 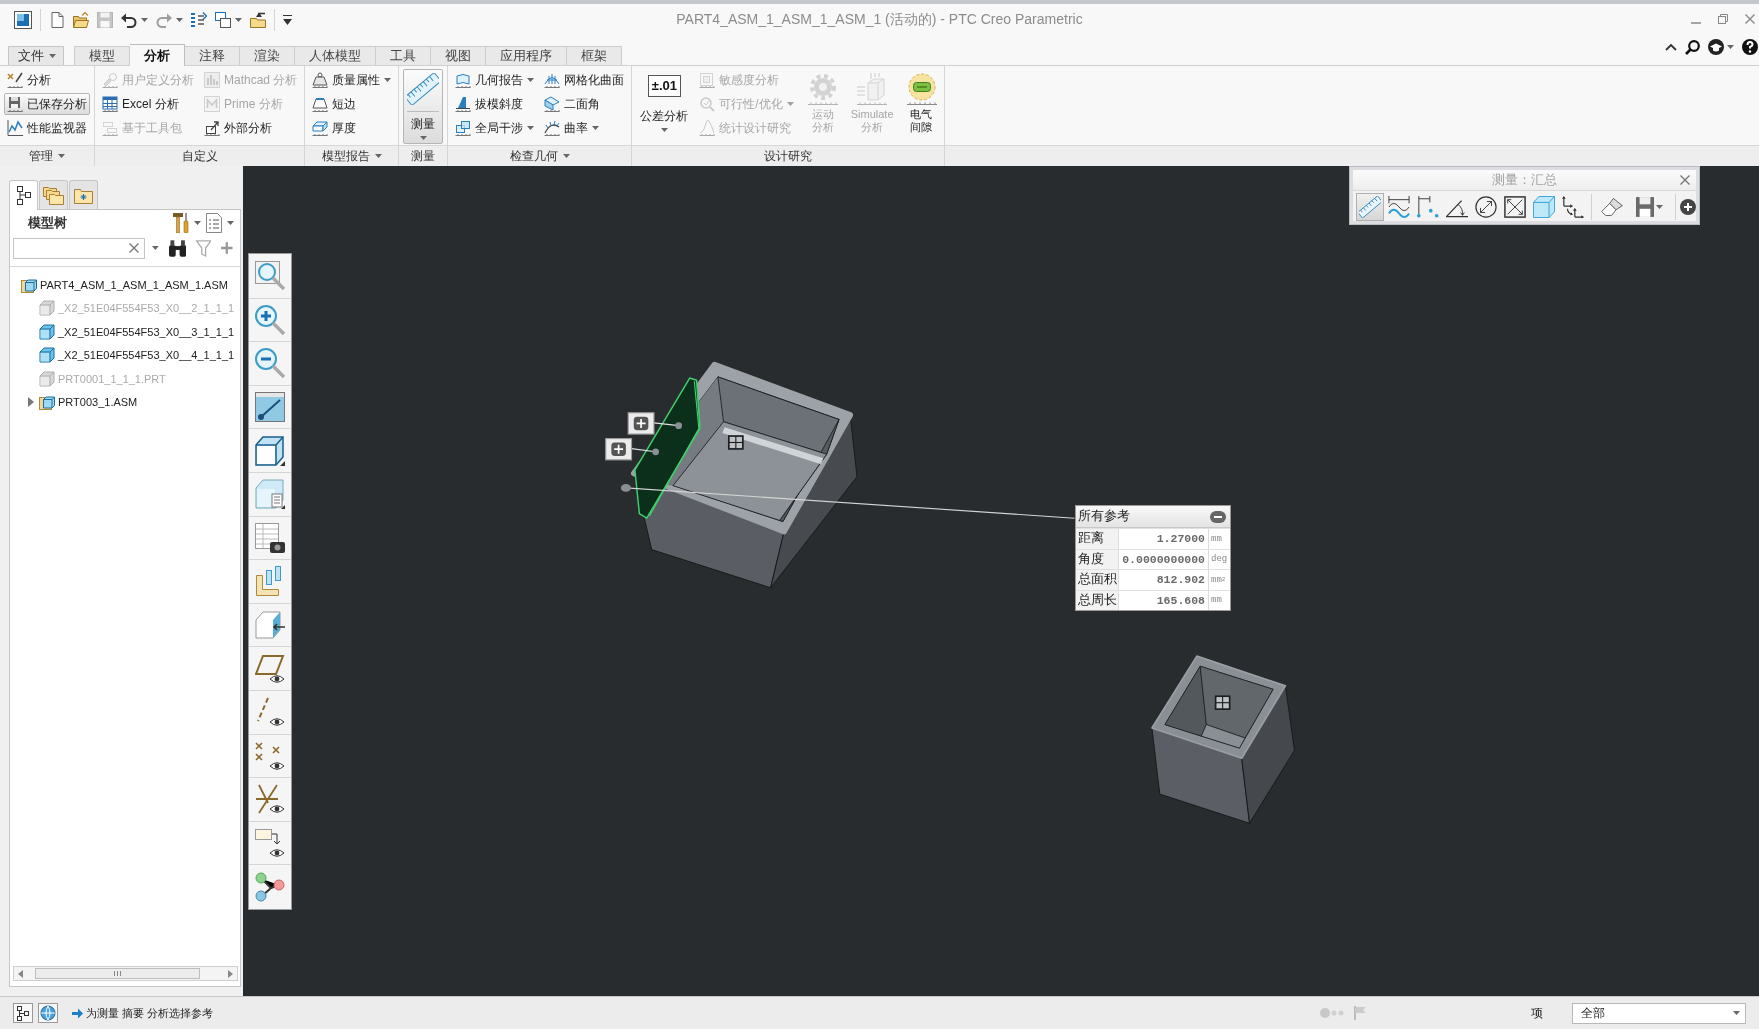 What do you see at coordinates (287, 20) in the screenshot?
I see `customize-caret-icon` at bounding box center [287, 20].